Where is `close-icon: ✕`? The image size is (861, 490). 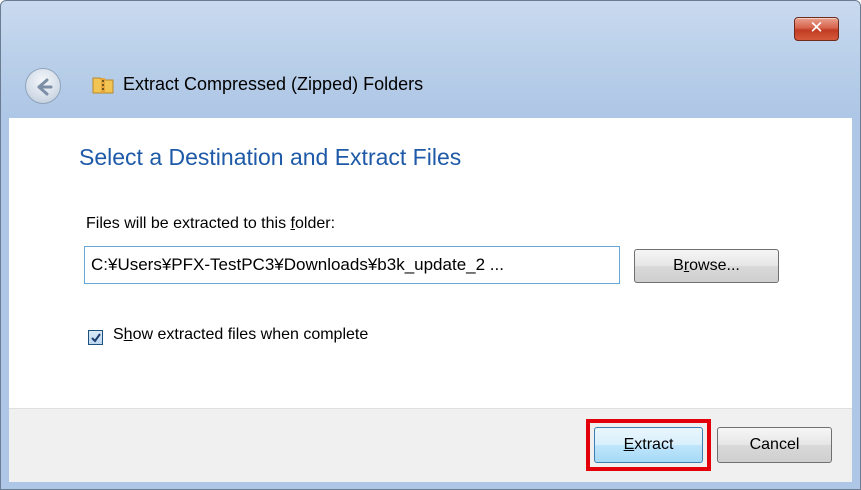
close-icon: ✕ is located at coordinates (816, 28).